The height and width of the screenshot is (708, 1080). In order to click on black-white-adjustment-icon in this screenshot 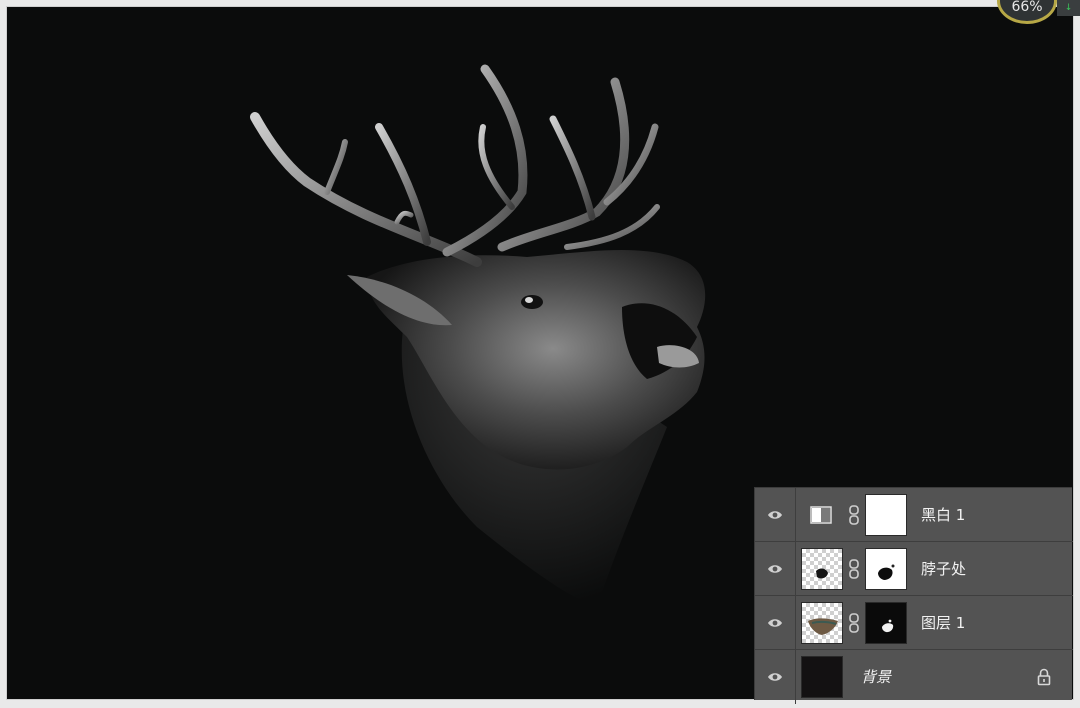, I will do `click(821, 515)`.